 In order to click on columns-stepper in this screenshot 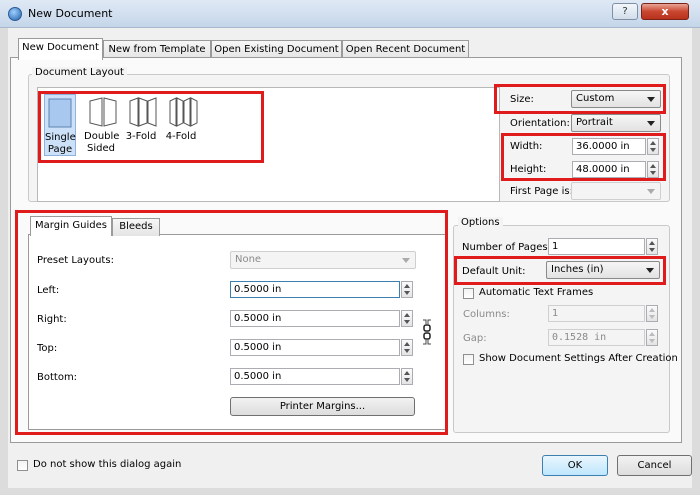, I will do `click(652, 313)`.